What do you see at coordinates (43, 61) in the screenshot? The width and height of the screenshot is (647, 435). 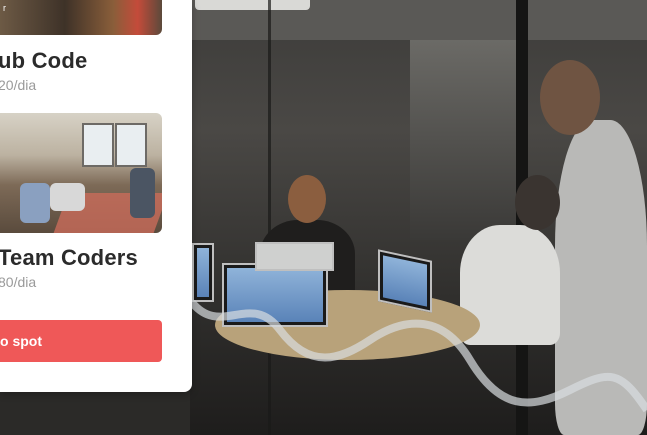 I see `space-title-1: ub Code` at bounding box center [43, 61].